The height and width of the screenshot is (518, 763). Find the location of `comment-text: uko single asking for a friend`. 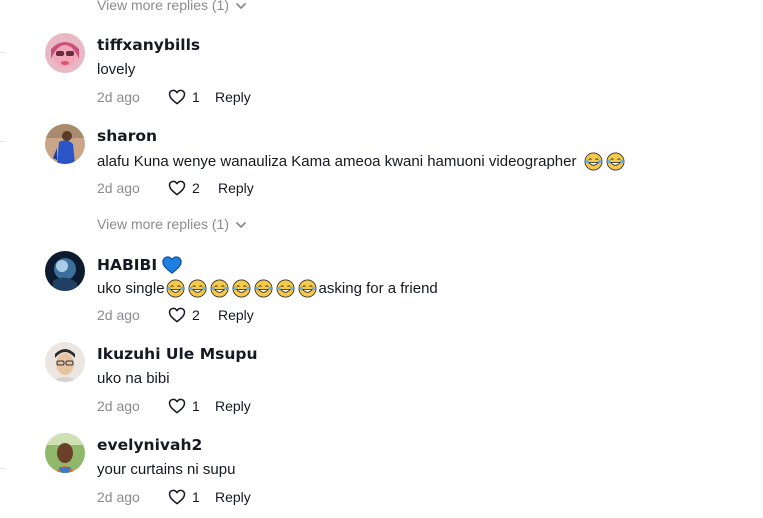

comment-text: uko single asking for a friend is located at coordinates (267, 288).